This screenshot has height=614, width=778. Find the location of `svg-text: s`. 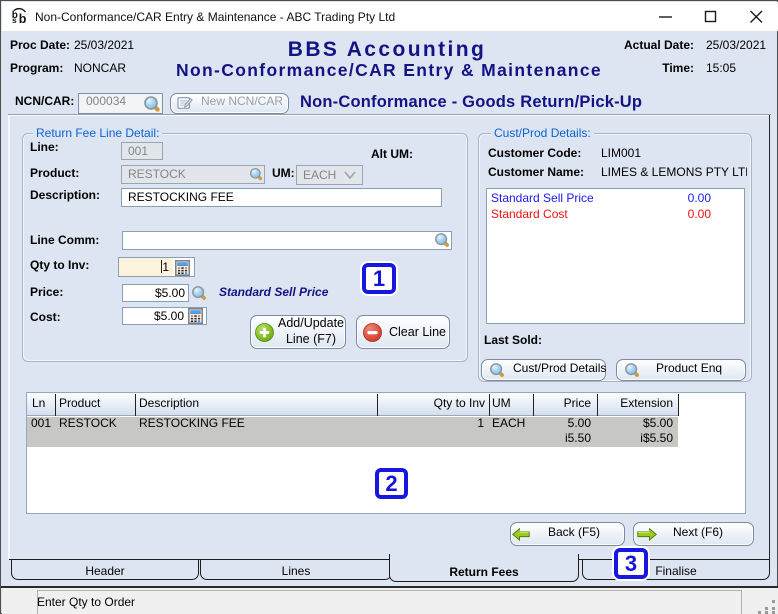

svg-text: s is located at coordinates (14, 20).